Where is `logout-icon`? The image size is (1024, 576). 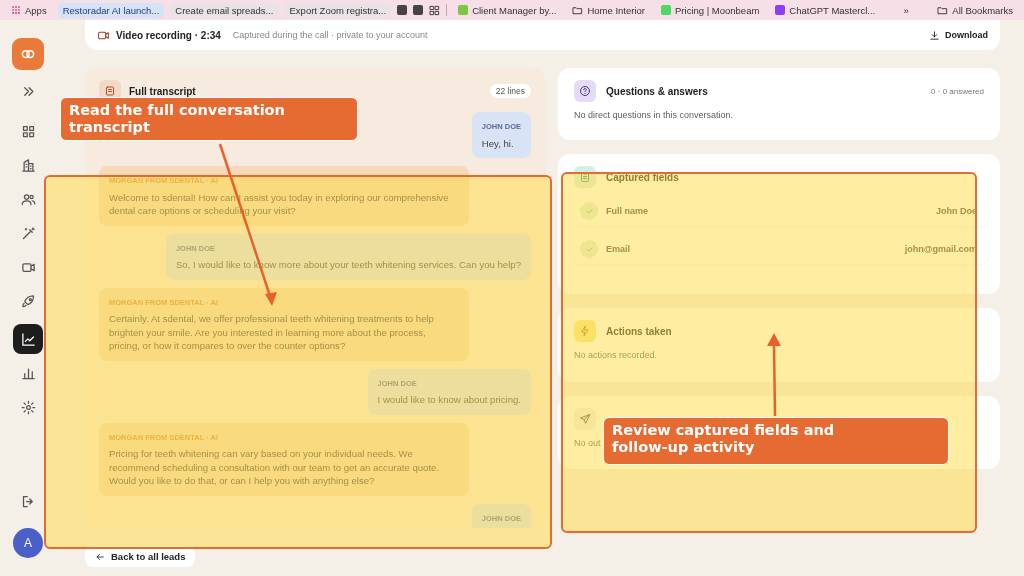 logout-icon is located at coordinates (28, 501).